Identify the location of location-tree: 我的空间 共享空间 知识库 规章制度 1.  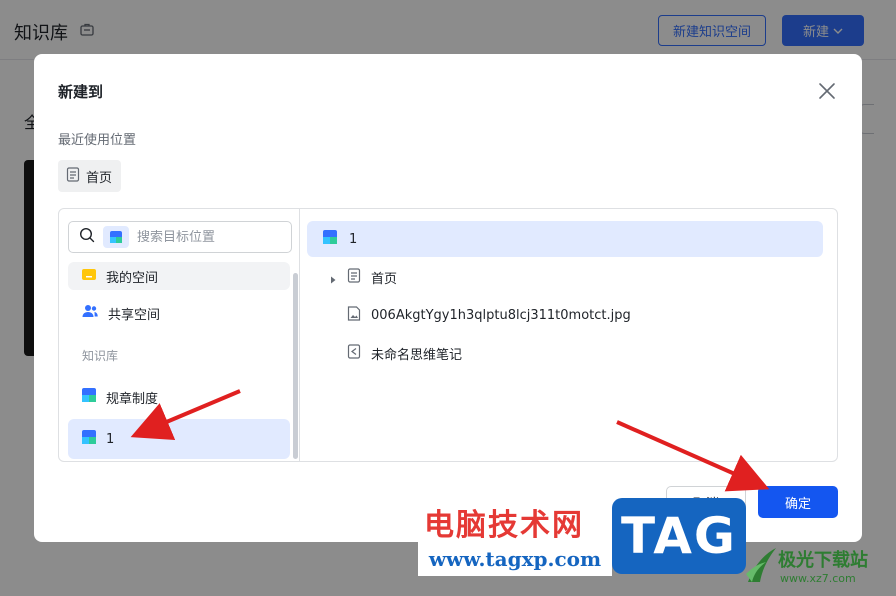
(179, 335).